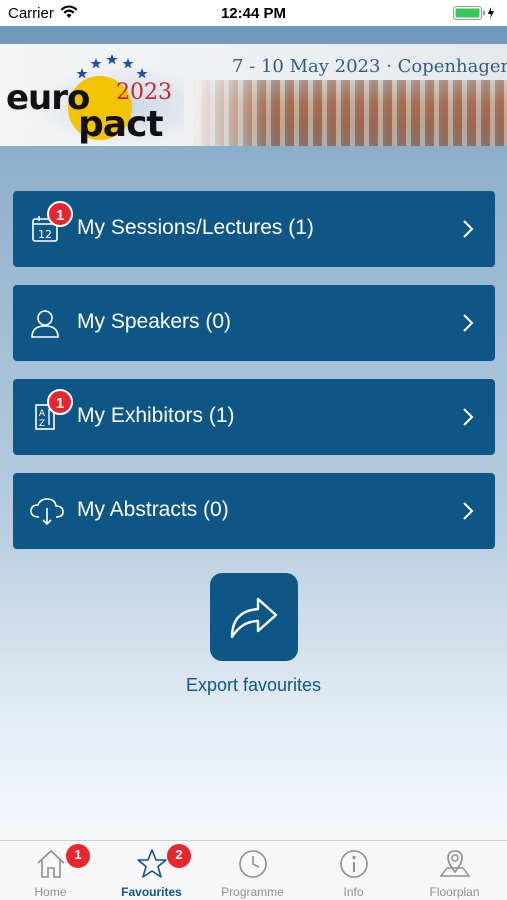 The image size is (507, 900). I want to click on menu-item-label: My Exhibitors (1), so click(156, 415).